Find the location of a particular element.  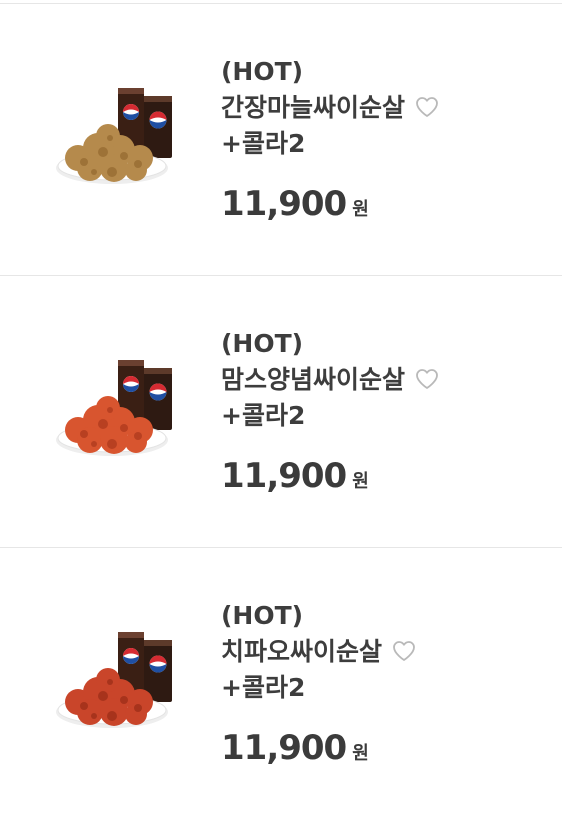

product-name-line-2: 치파오싸이순살 is located at coordinates (302, 651).